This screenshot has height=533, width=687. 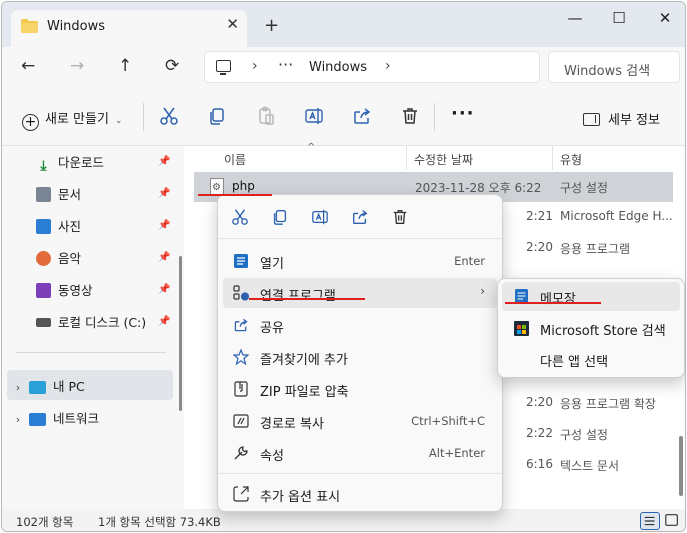 I want to click on file-list-scrollbar, so click(x=681, y=466).